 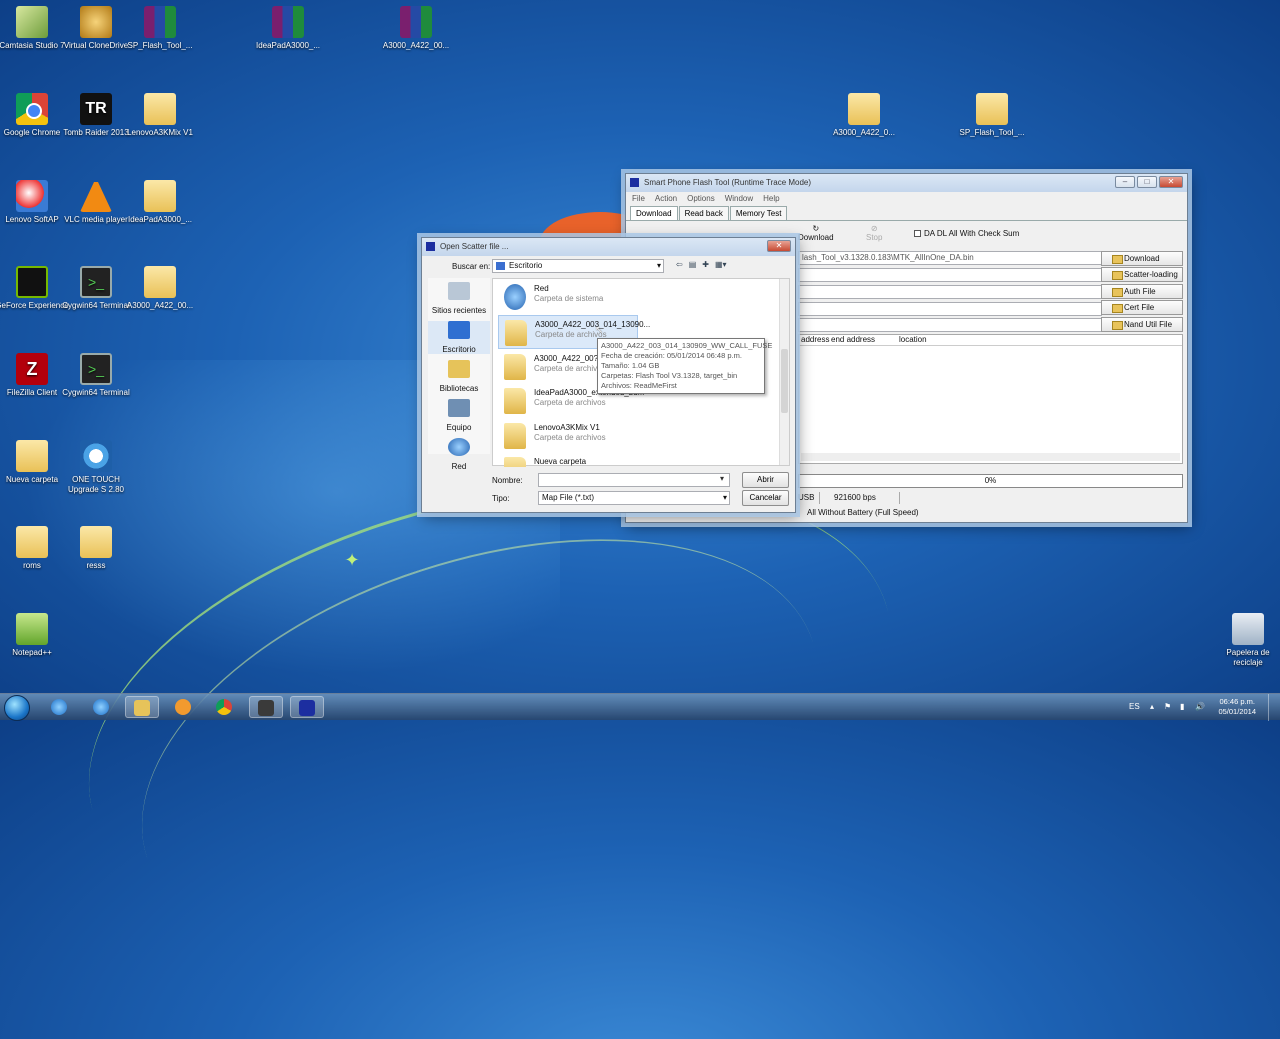 I want to click on scrollbar-thumb, so click(x=784, y=381).